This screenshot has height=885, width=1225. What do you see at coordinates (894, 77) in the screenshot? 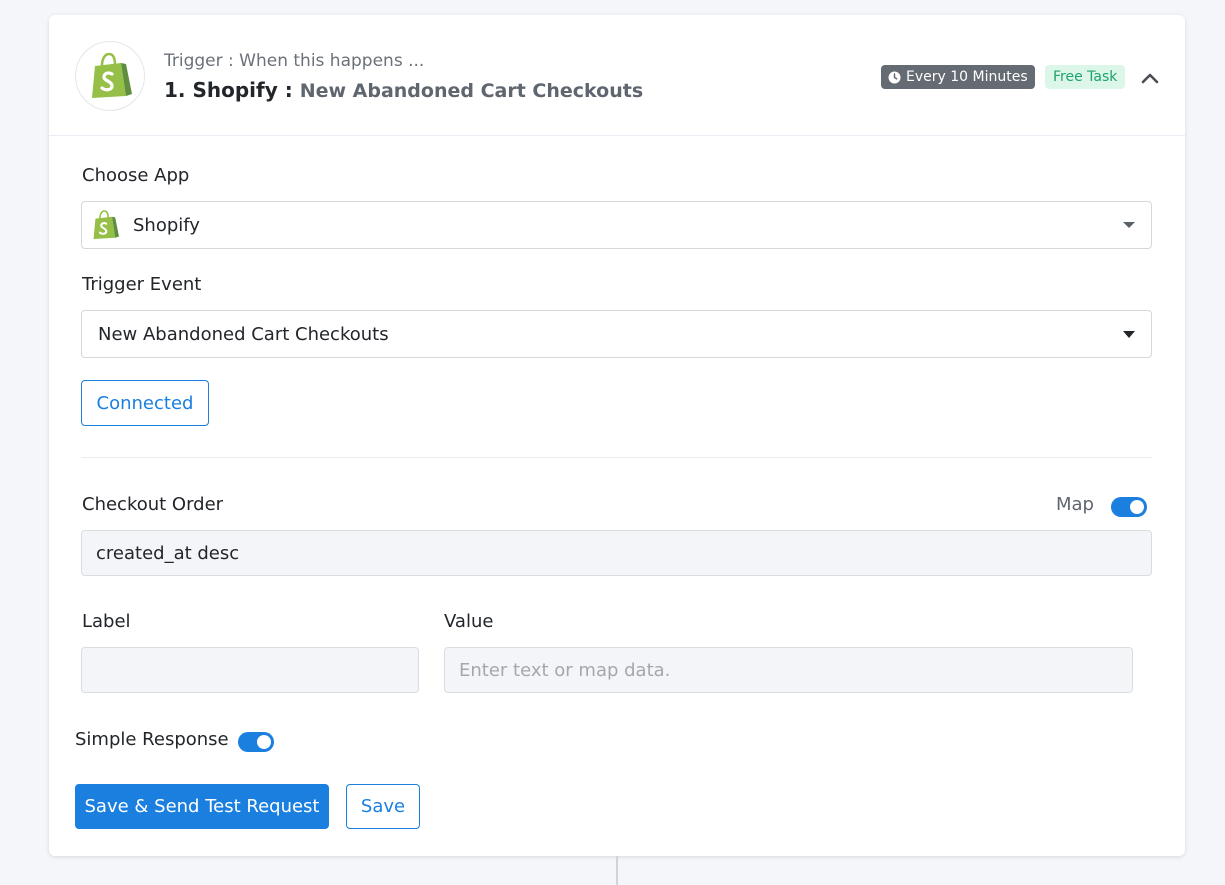
I see `clock-icon` at bounding box center [894, 77].